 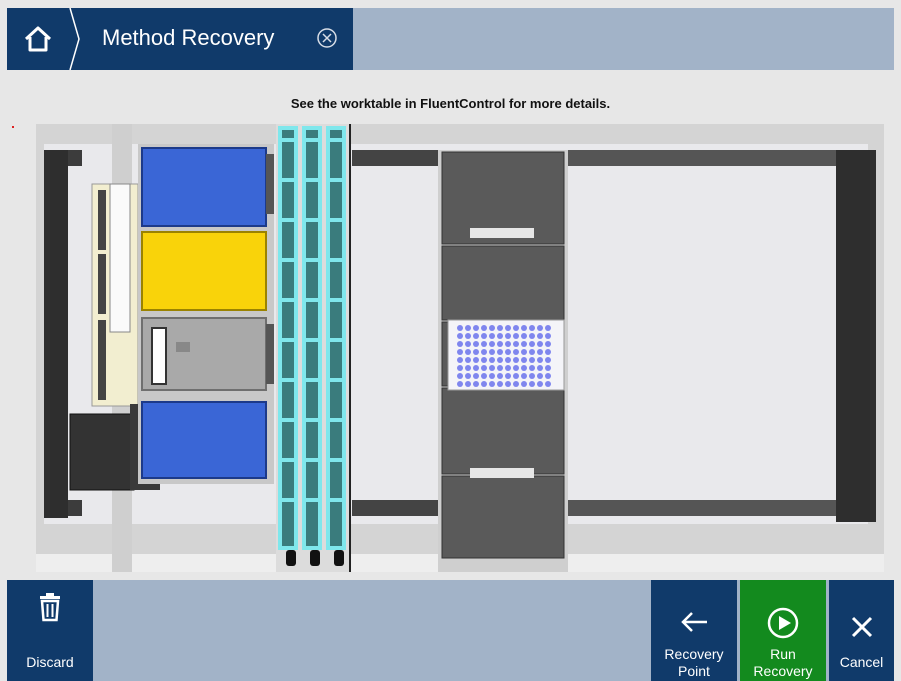 I want to click on cancel-button: Cancel, so click(x=861, y=630).